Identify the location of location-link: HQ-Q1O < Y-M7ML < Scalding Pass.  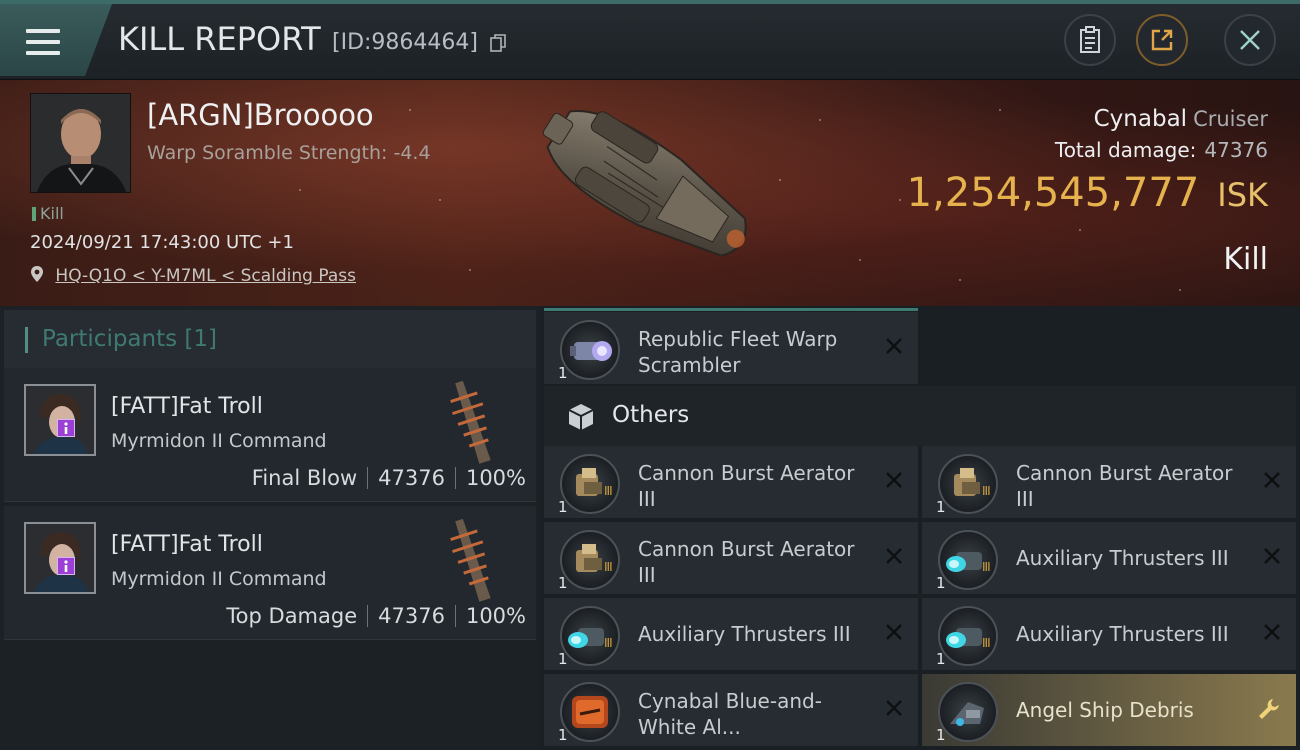
(205, 276).